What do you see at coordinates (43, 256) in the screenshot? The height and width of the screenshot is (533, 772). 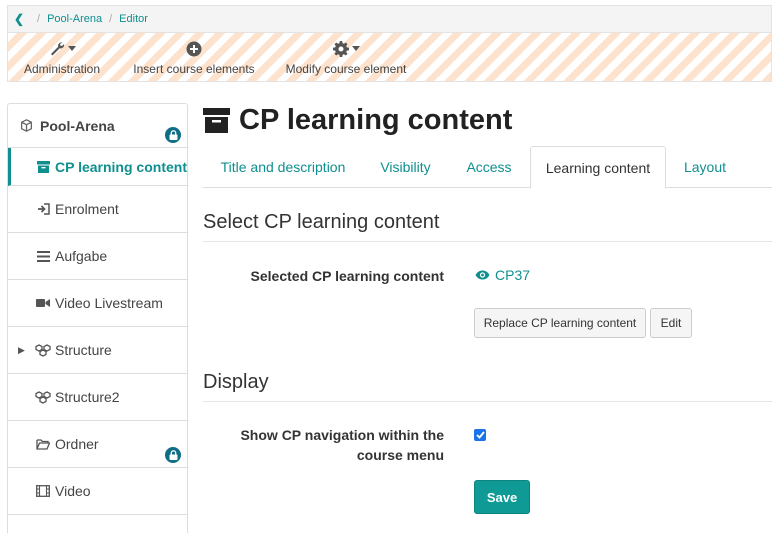 I see `list-icon` at bounding box center [43, 256].